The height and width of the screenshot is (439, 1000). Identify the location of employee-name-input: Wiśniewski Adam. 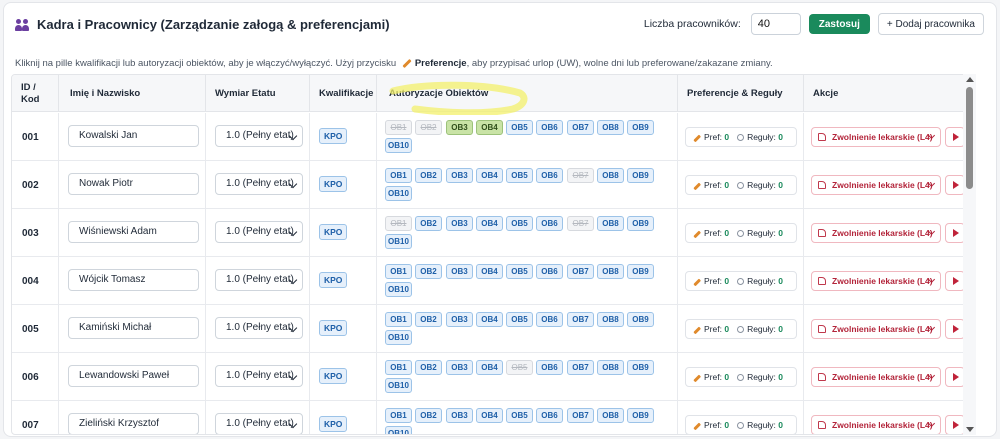
(133, 232).